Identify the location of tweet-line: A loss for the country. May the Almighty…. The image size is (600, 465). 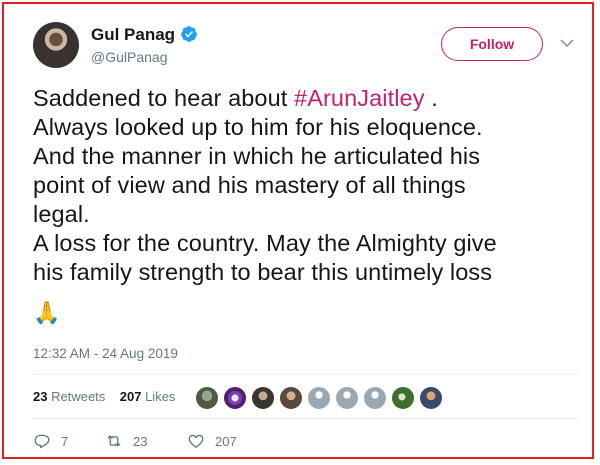
(265, 243).